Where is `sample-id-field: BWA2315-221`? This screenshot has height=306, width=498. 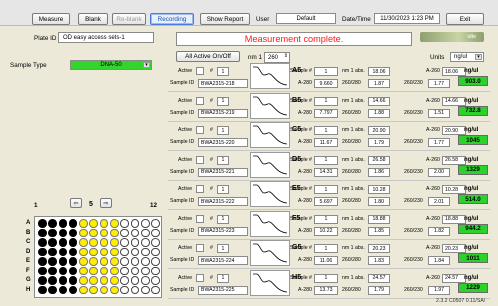 sample-id-field: BWA2315-221 is located at coordinates (223, 172).